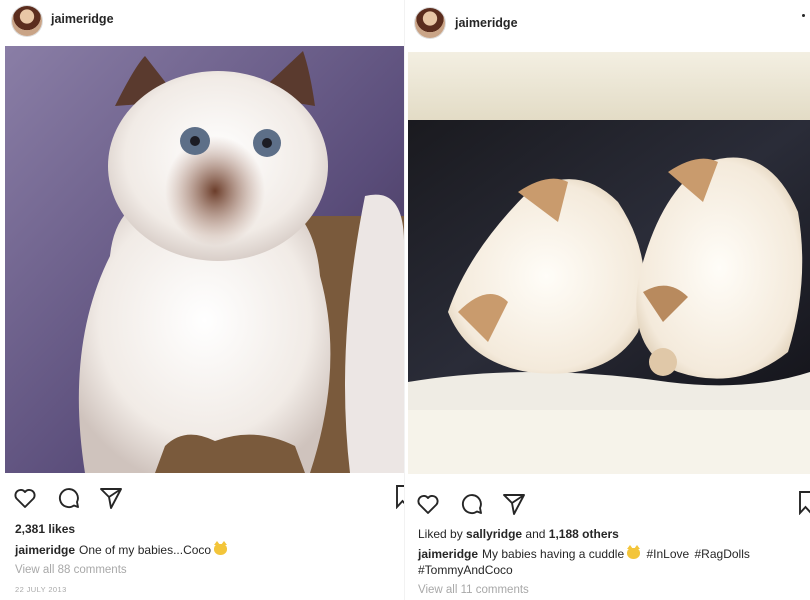 Image resolution: width=810 pixels, height=600 pixels. I want to click on likes-count: 2,381 likes, so click(45, 529).